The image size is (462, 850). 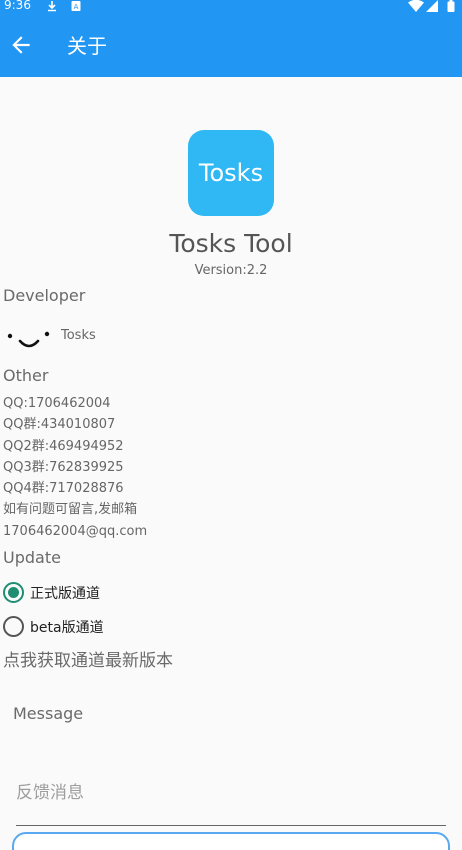 What do you see at coordinates (231, 793) in the screenshot?
I see `feedback-input` at bounding box center [231, 793].